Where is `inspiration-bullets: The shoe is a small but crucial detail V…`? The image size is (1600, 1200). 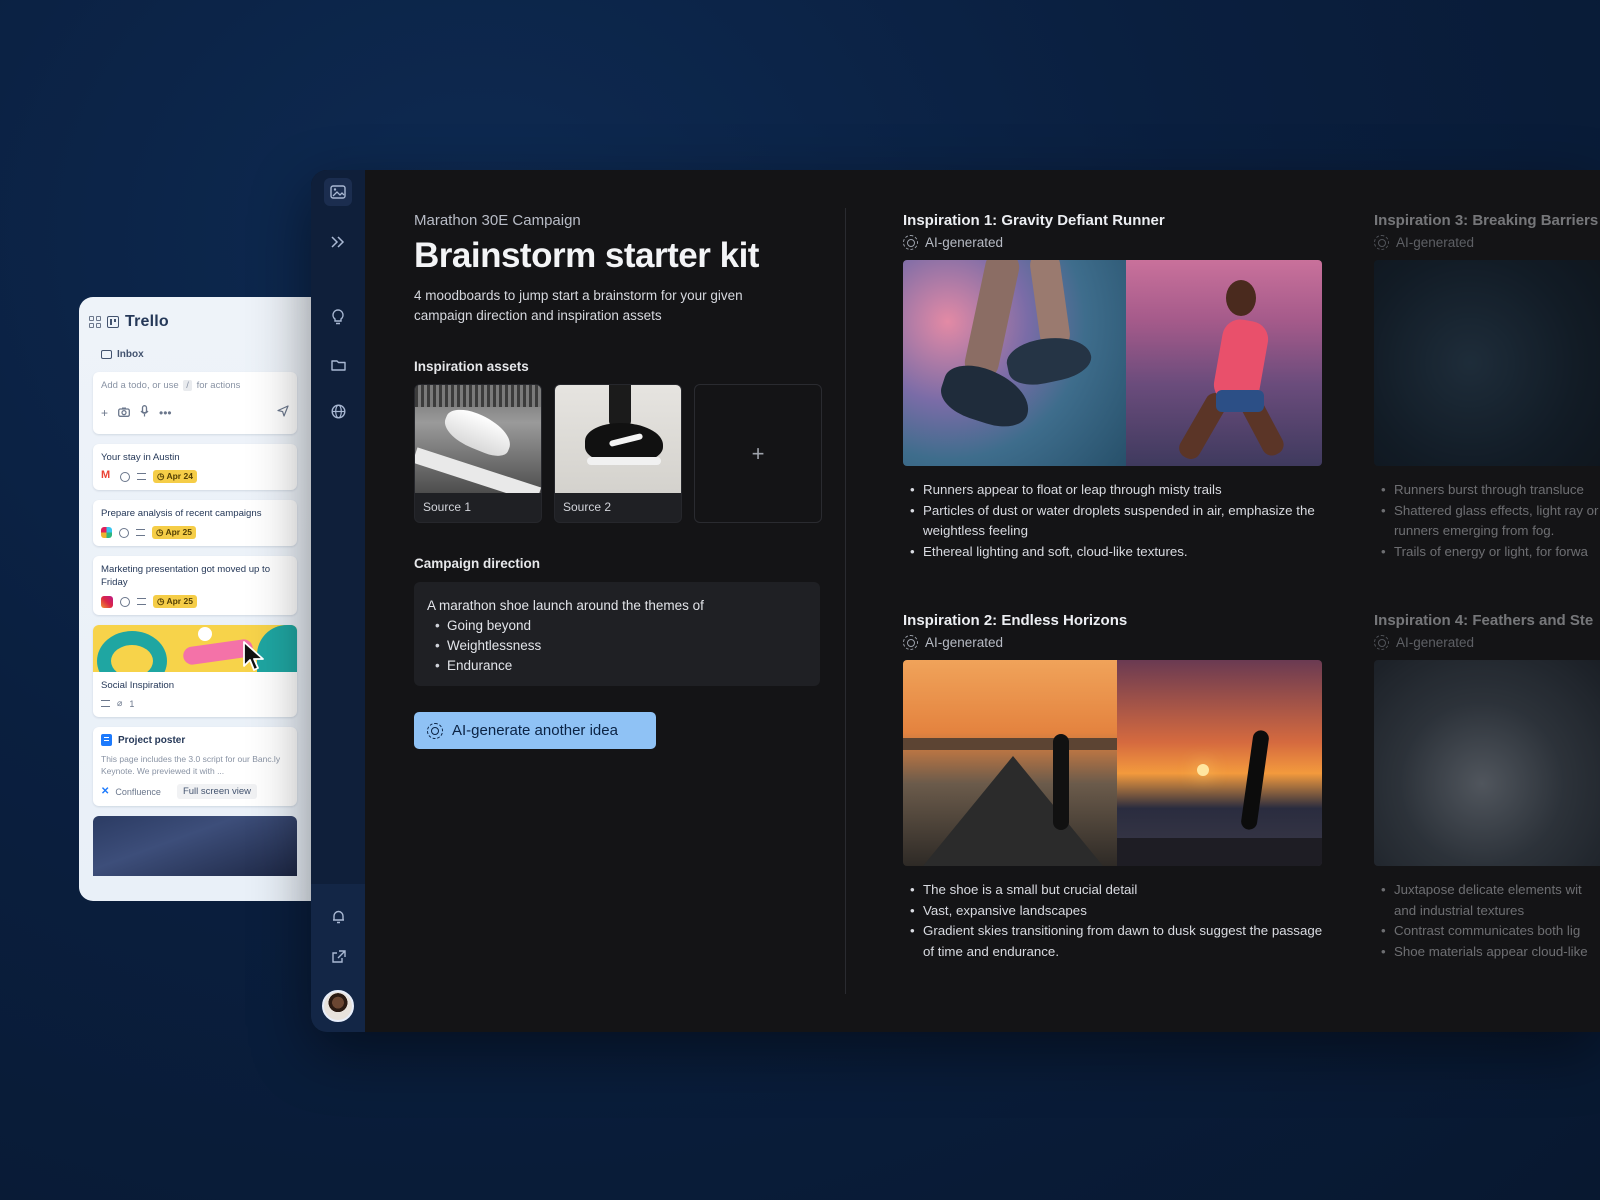
inspiration-bullets: The shoe is a small but crucial detail V… is located at coordinates (1113, 921).